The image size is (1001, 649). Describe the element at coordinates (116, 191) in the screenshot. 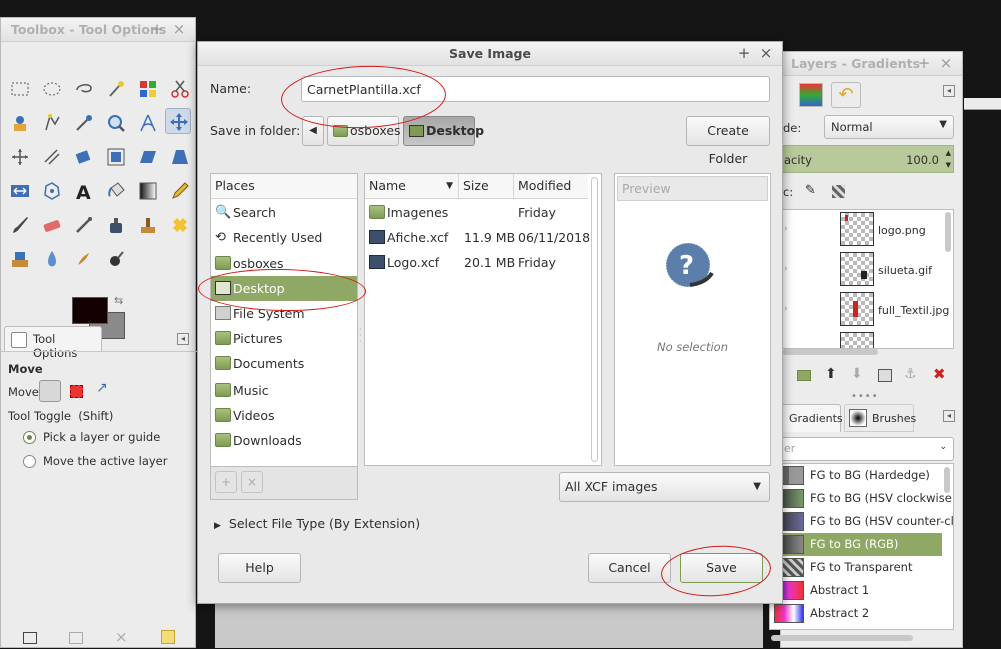

I see `bucket-fill-icon` at that location.